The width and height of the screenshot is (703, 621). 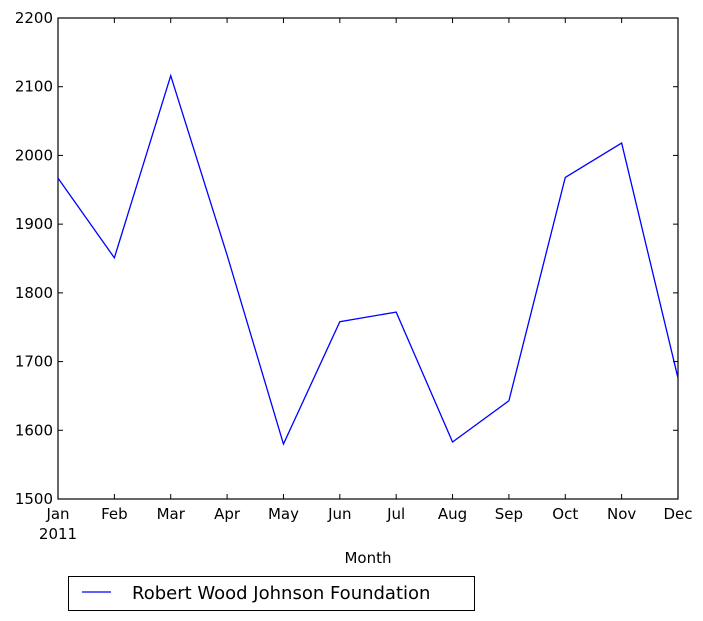 What do you see at coordinates (34, 224) in the screenshot?
I see `y-tick-label: 1900` at bounding box center [34, 224].